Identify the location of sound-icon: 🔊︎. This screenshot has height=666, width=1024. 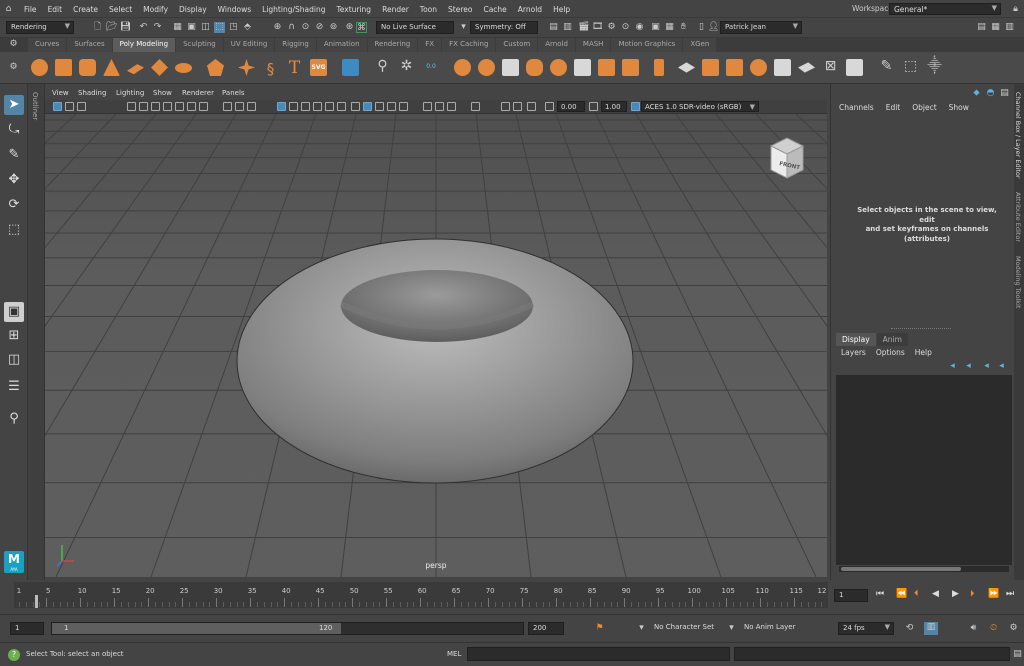
(973, 628).